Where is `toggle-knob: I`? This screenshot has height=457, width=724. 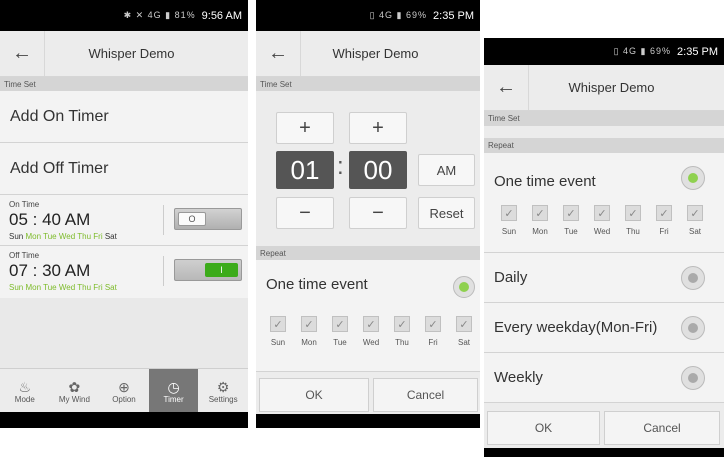 toggle-knob: I is located at coordinates (221, 270).